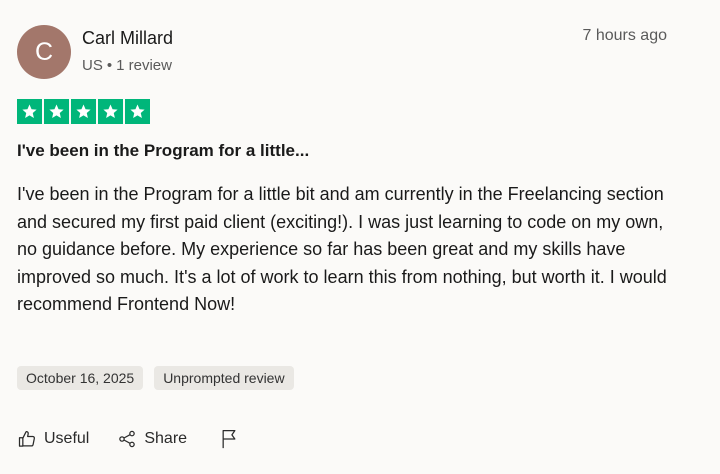 This screenshot has width=720, height=474. What do you see at coordinates (229, 439) in the screenshot?
I see `flag-icon` at bounding box center [229, 439].